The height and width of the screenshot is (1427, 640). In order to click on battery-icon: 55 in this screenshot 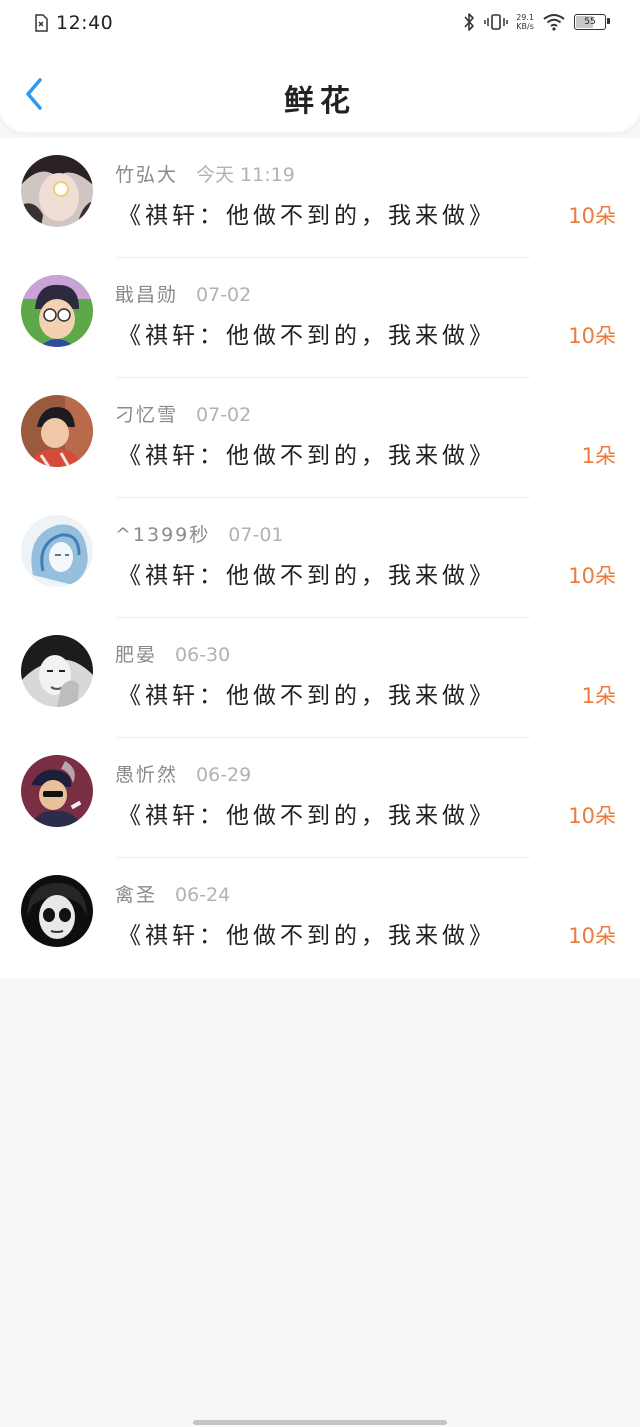, I will do `click(592, 22)`.